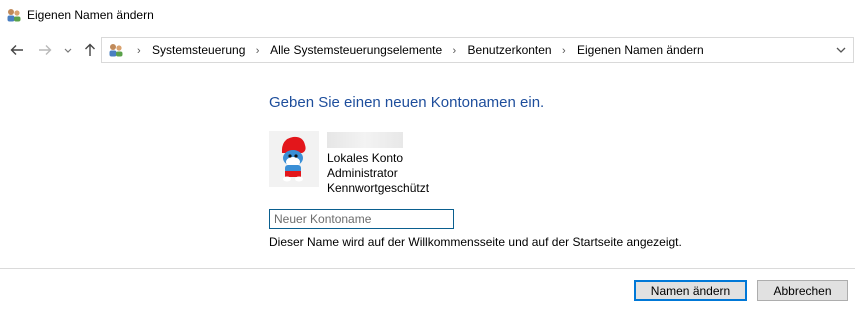  I want to click on breadcrumb-systemsteuerung: Systemsteuerung, so click(198, 50).